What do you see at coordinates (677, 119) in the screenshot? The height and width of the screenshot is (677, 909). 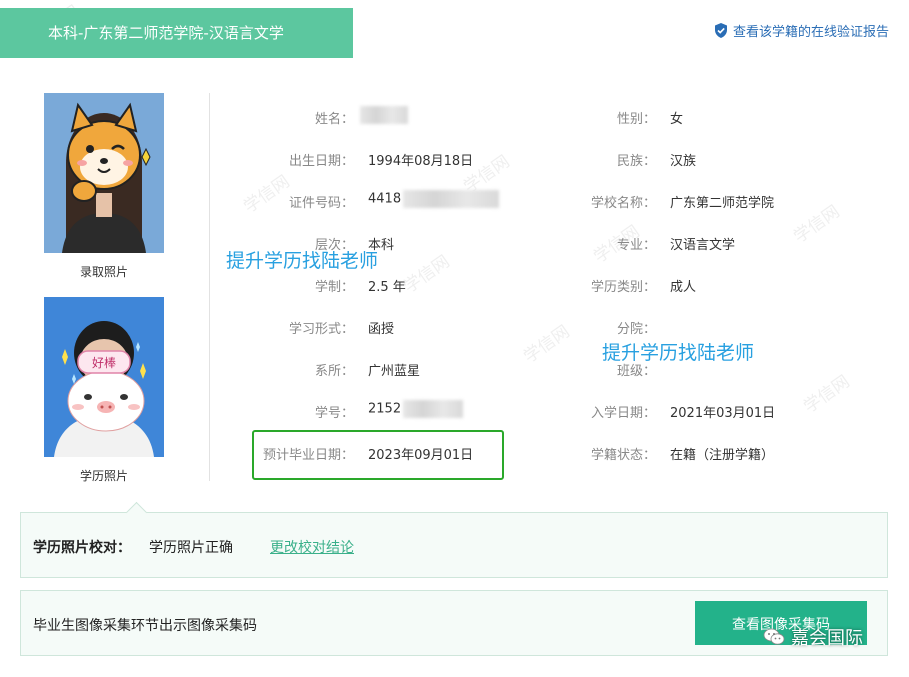 I see `gender-value: 女` at bounding box center [677, 119].